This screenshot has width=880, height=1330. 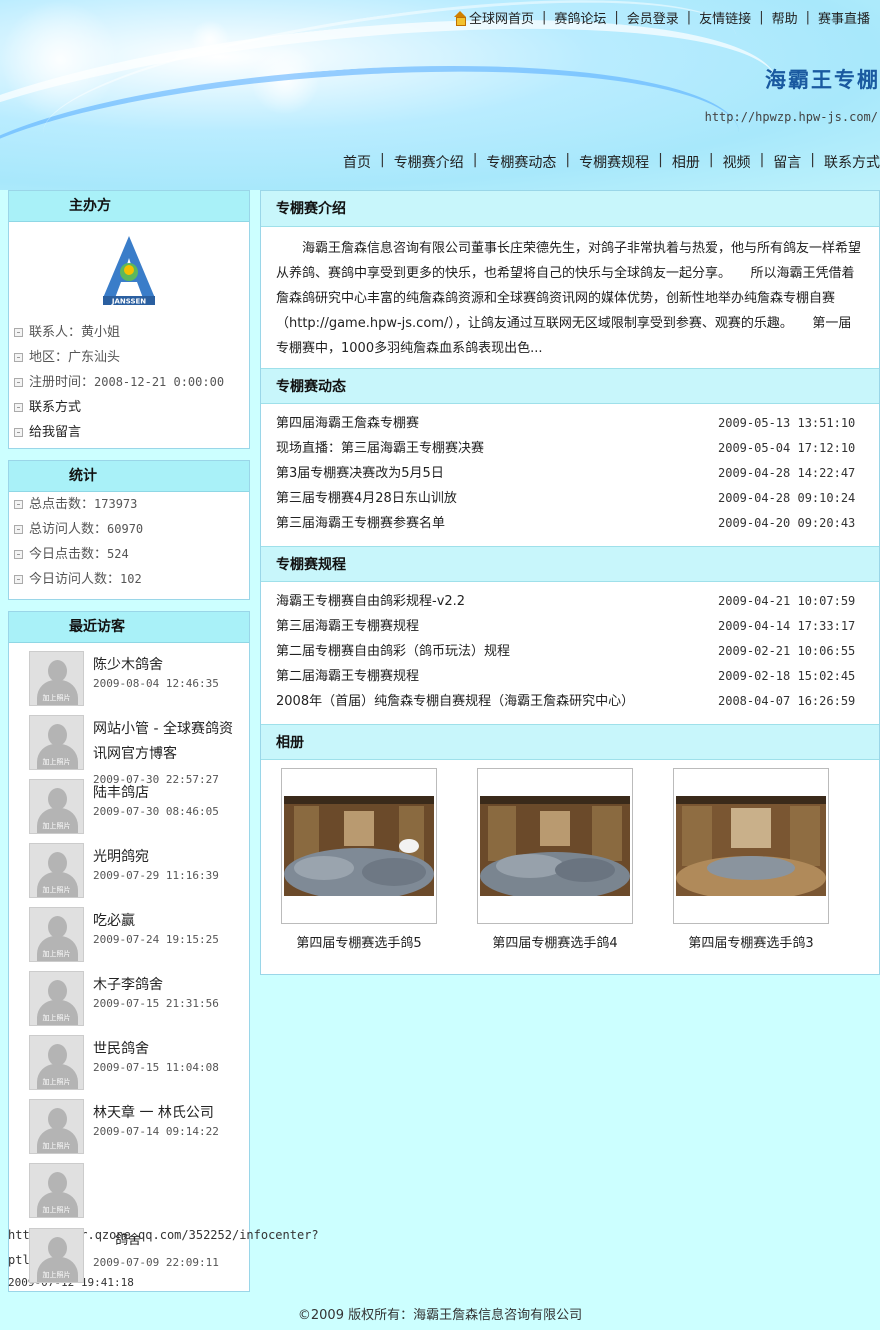 What do you see at coordinates (163, 729) in the screenshot?
I see `visitor-name: 网站小管 - 全球赛鸽资` at bounding box center [163, 729].